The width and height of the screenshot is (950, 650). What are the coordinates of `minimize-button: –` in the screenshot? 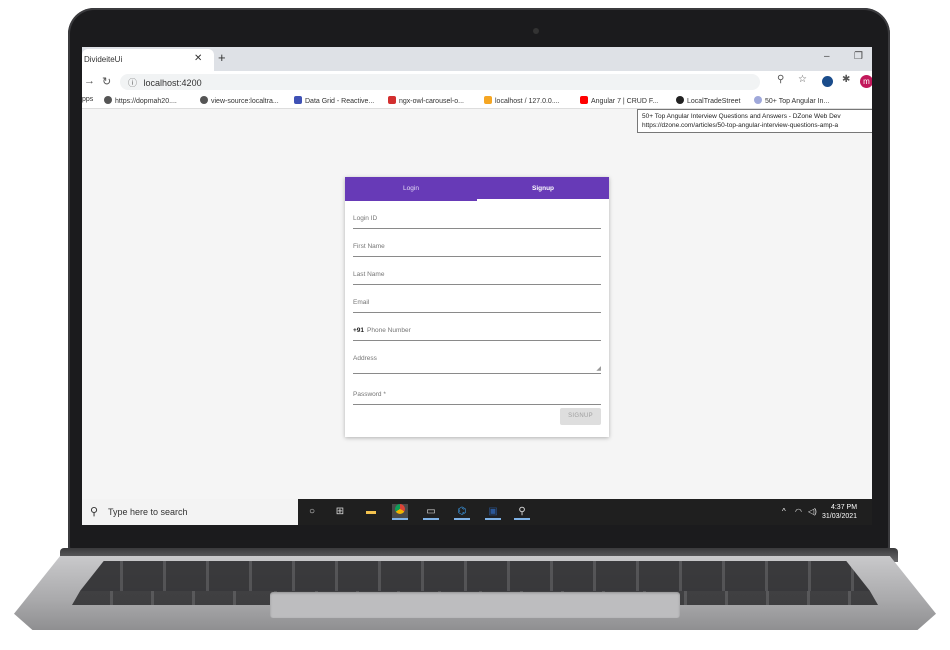 It's located at (827, 56).